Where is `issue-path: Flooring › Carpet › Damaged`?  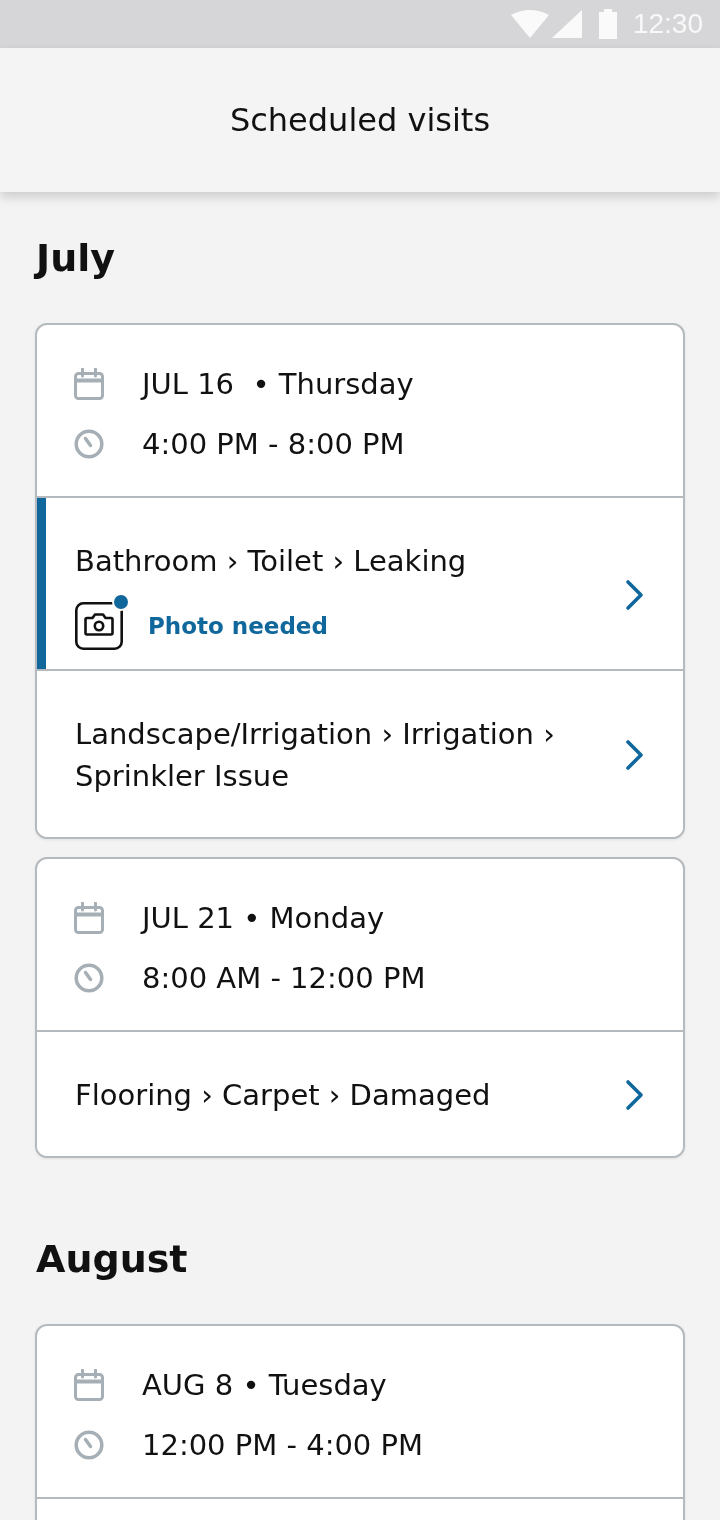
issue-path: Flooring › Carpet › Damaged is located at coordinates (283, 1095).